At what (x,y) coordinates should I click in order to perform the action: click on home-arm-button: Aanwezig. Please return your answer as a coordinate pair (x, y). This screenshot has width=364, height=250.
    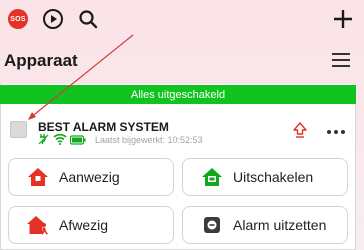
    Looking at the image, I should click on (91, 177).